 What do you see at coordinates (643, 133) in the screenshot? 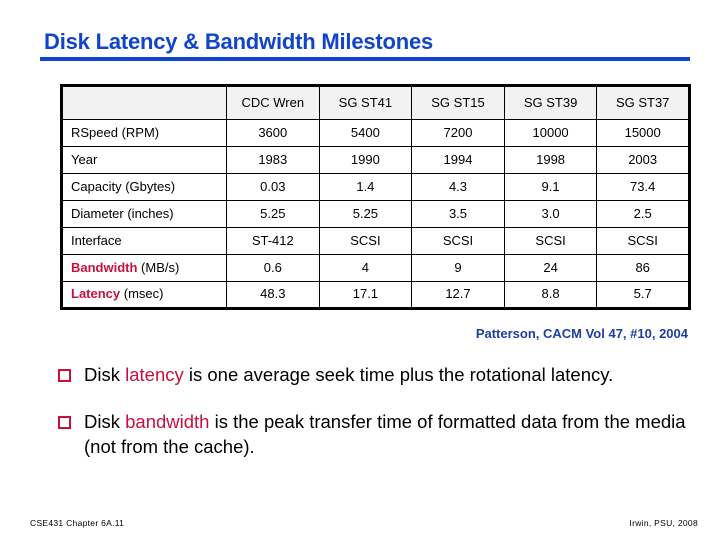
I see `table-cell: 15000` at bounding box center [643, 133].